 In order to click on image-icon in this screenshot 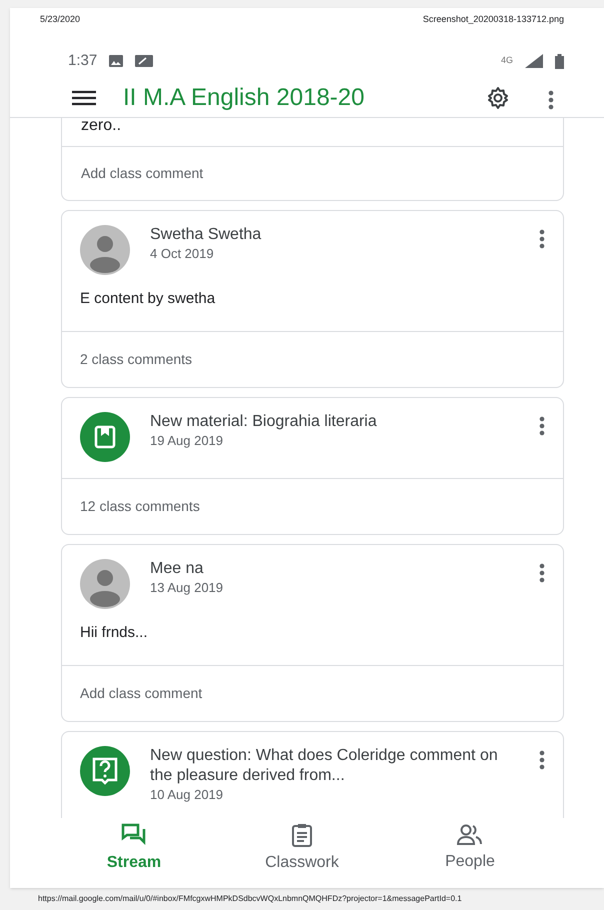, I will do `click(116, 61)`.